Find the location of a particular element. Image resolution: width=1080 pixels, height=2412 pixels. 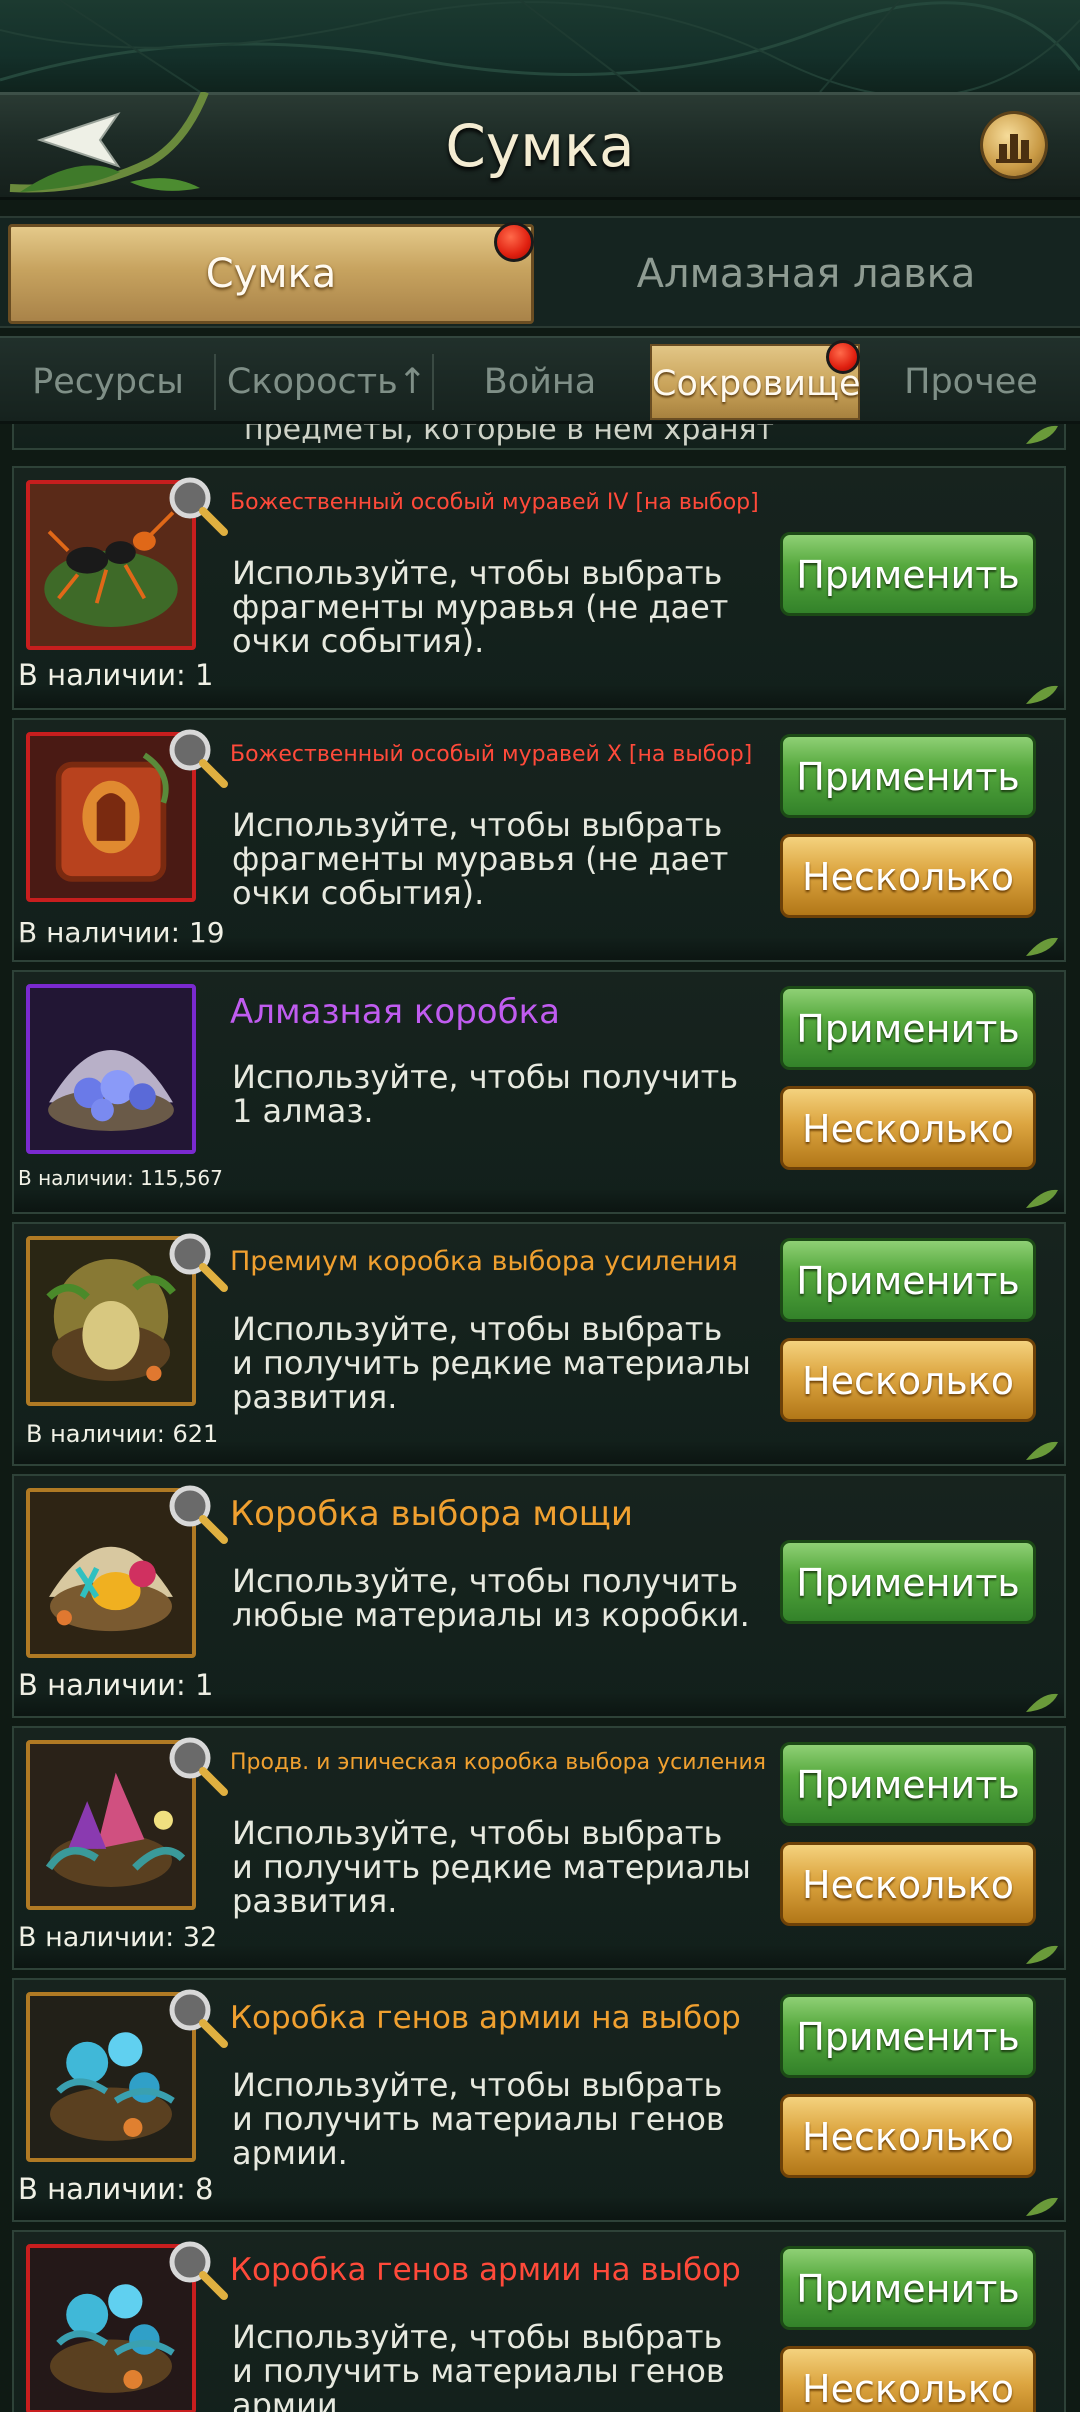

item-name: Божественный особый муравей X [на выбор] is located at coordinates (491, 754).